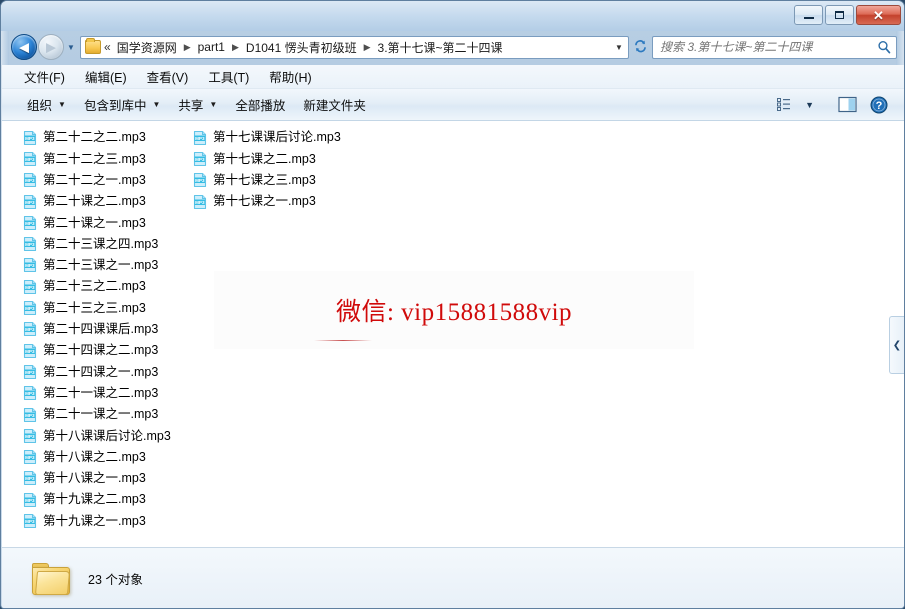 Image resolution: width=905 pixels, height=609 pixels. What do you see at coordinates (301, 47) in the screenshot?
I see `breadcrumb-item-2: D1041 愣头青初级班` at bounding box center [301, 47].